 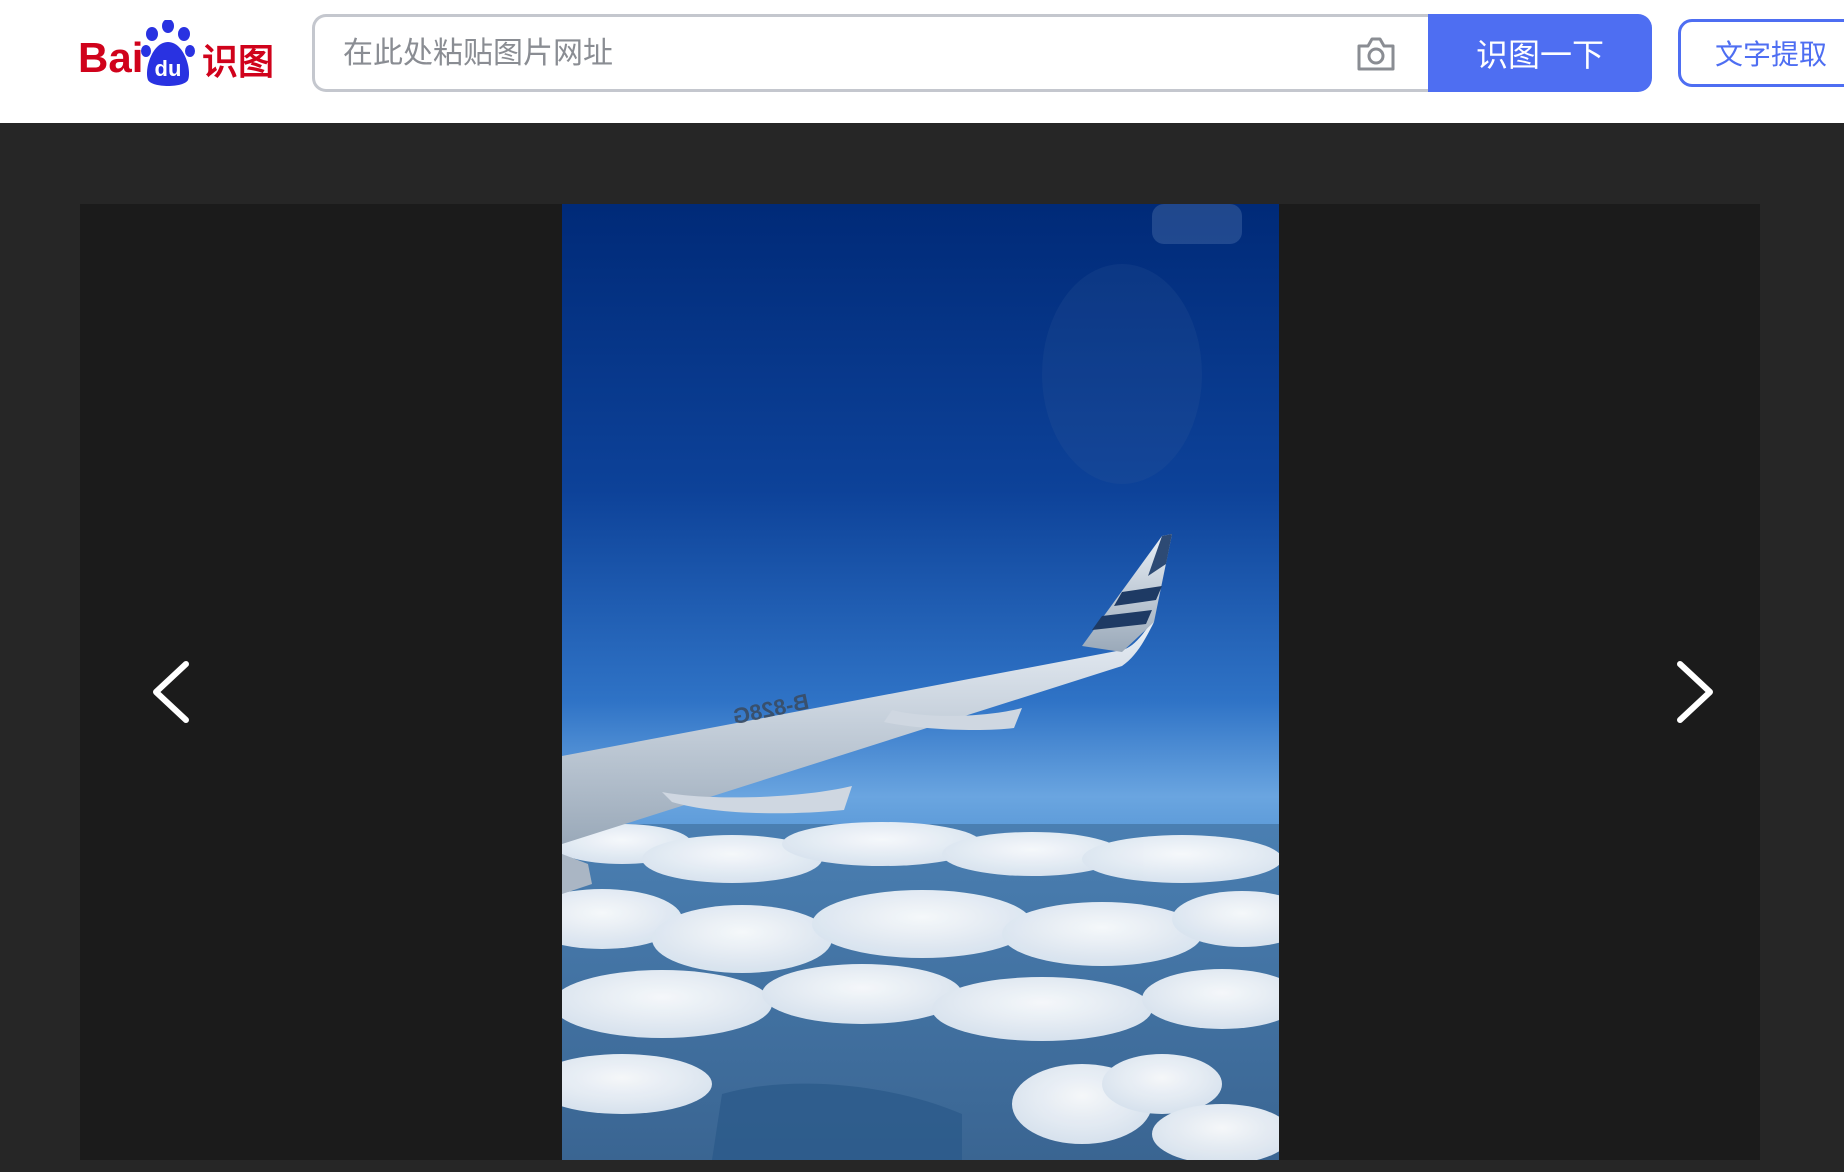 What do you see at coordinates (823, 53) in the screenshot?
I see `search-input` at bounding box center [823, 53].